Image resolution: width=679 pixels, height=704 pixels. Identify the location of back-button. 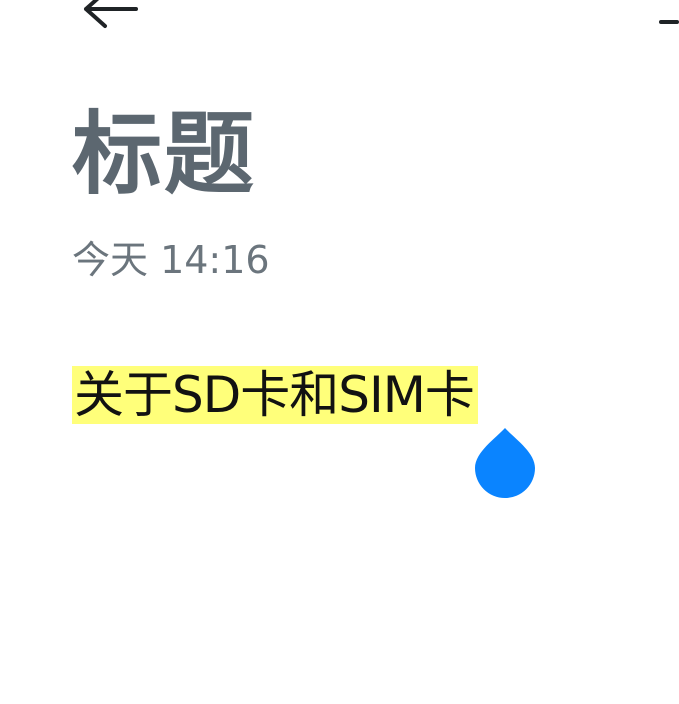
(108, 21).